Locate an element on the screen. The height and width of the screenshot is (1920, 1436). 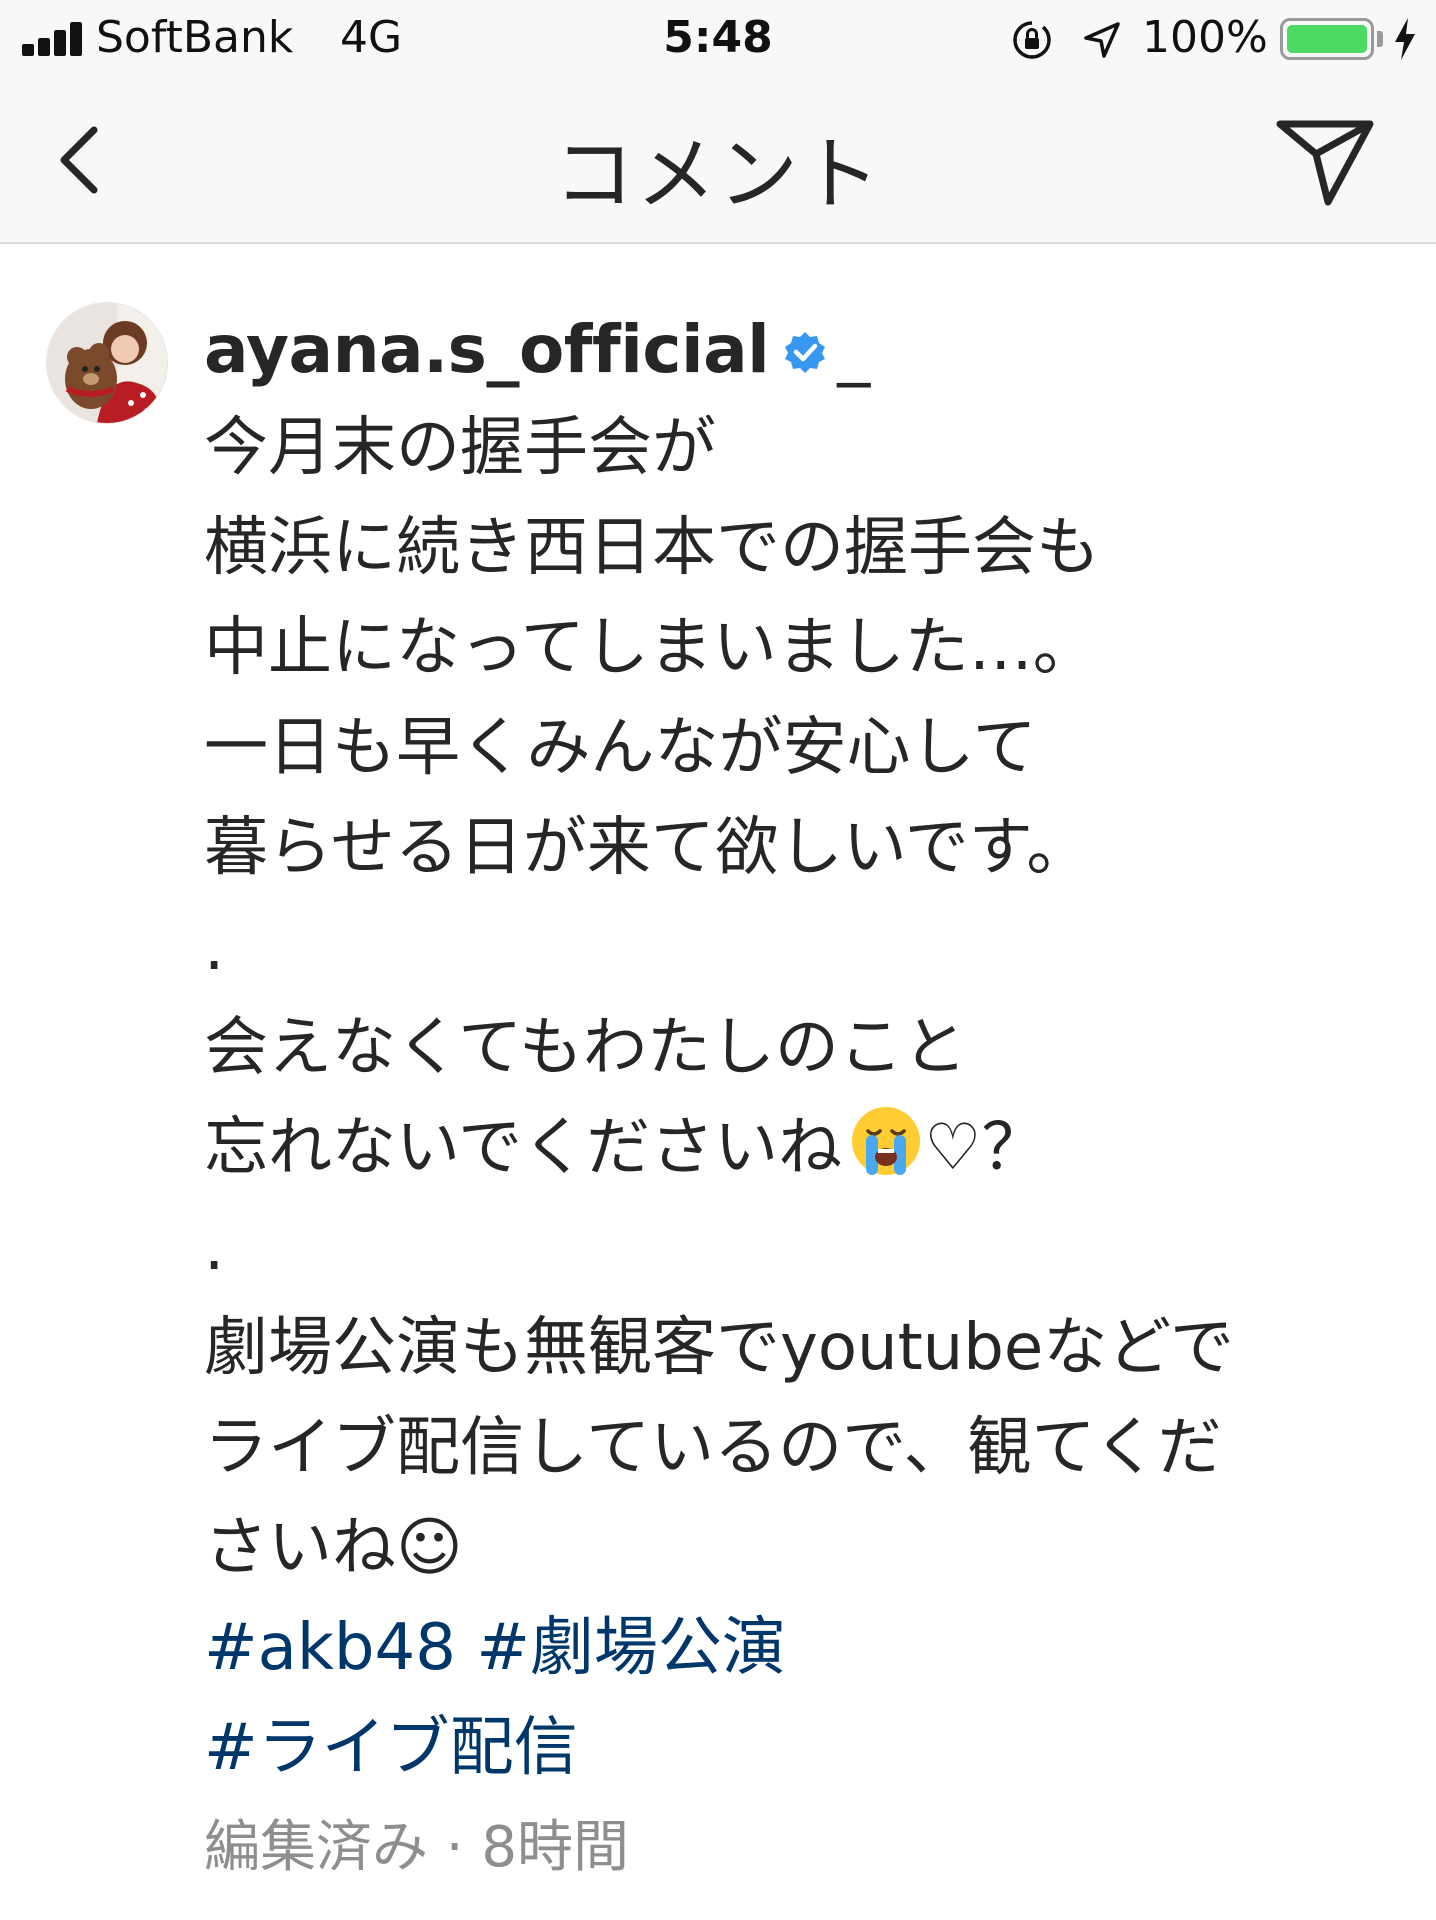
caption-line: さいね☺︎ is located at coordinates (333, 1548).